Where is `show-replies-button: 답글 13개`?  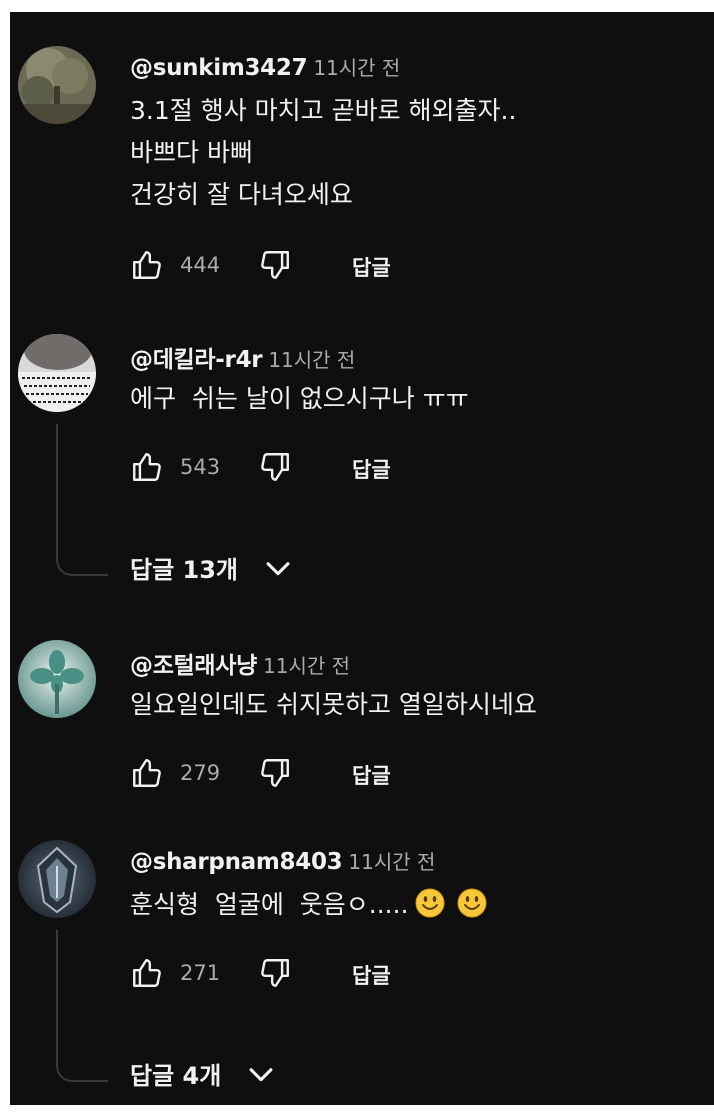
show-replies-button: 답글 13개 is located at coordinates (212, 570).